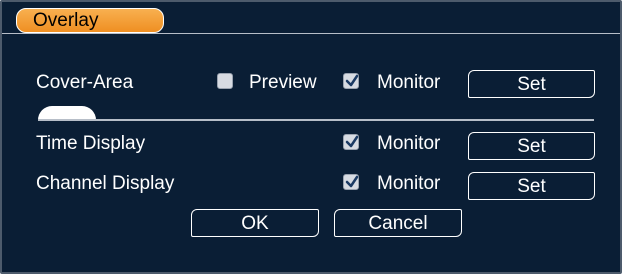  I want to click on cover-area-slider-handle, so click(67, 113).